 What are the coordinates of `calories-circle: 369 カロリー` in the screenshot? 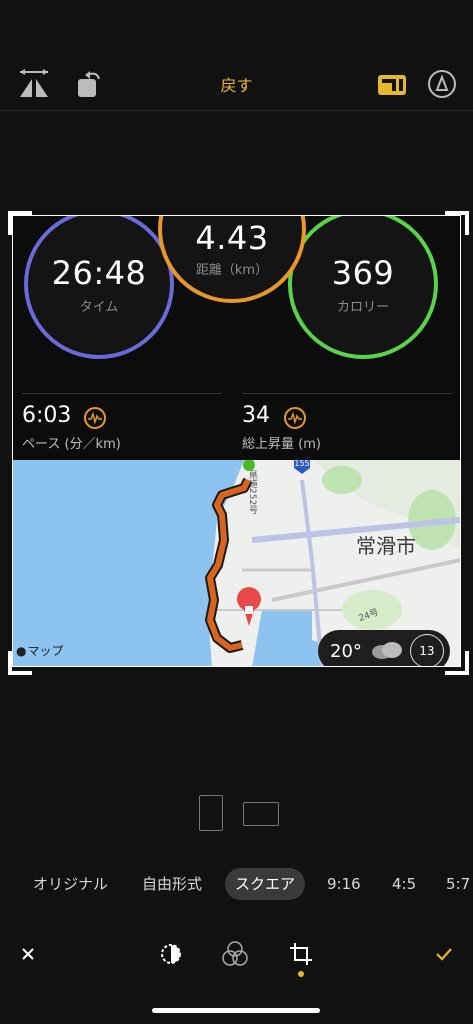 It's located at (363, 287).